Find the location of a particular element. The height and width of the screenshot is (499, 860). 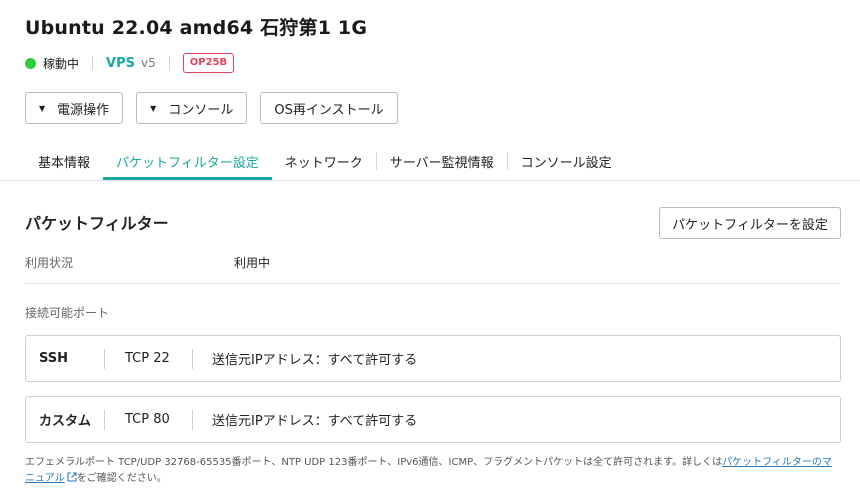

tab-bar-underline is located at coordinates (430, 180).